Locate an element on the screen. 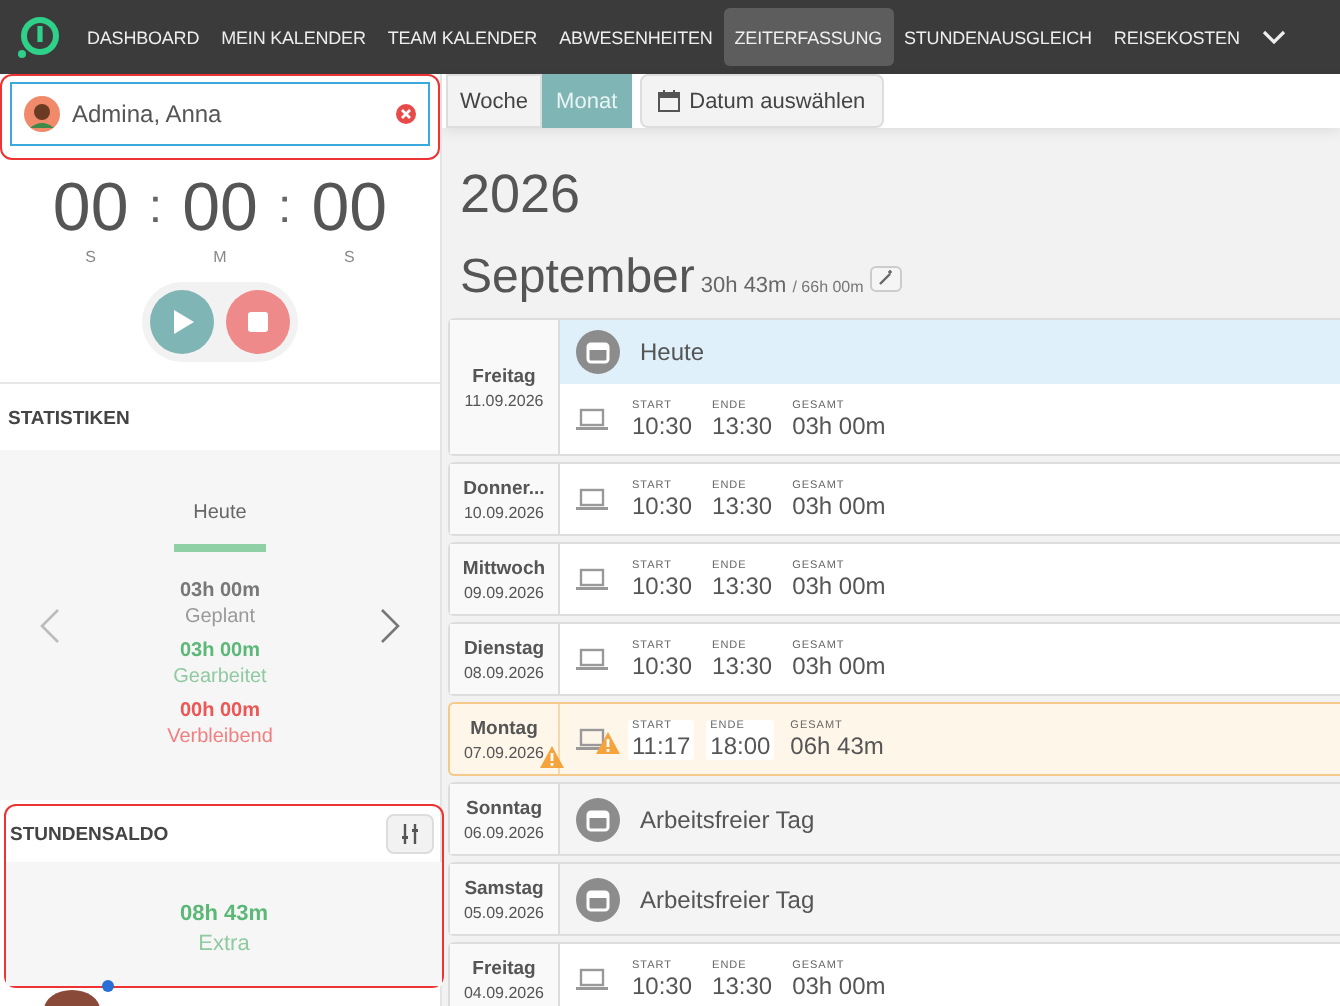  timer-seconds: 00 is located at coordinates (349, 208).